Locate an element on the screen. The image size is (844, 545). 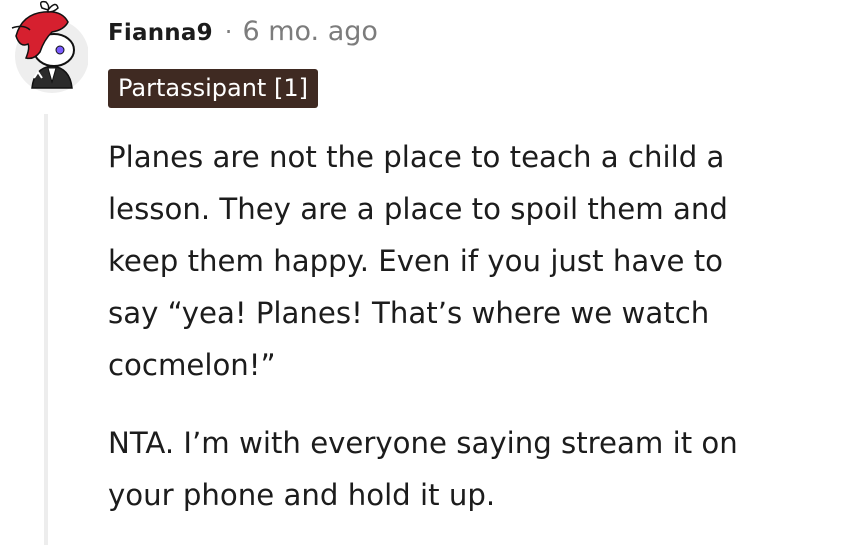
comment-timestamp: 6 mo. ago is located at coordinates (309, 31).